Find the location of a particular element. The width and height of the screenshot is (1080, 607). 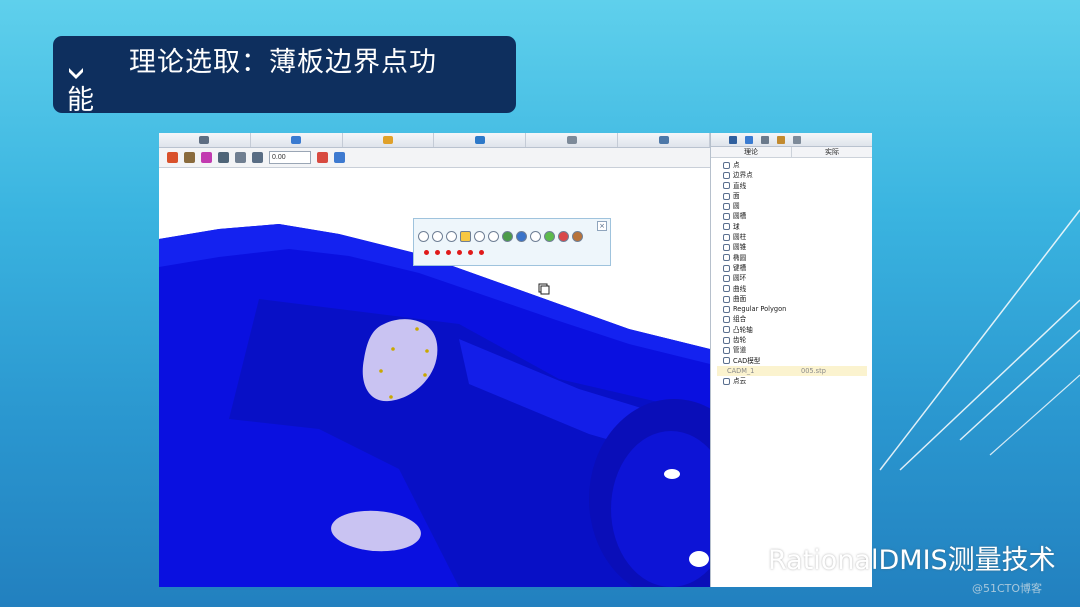

tree-item-camshaft: 凸轮轴 is located at coordinates (792, 330).